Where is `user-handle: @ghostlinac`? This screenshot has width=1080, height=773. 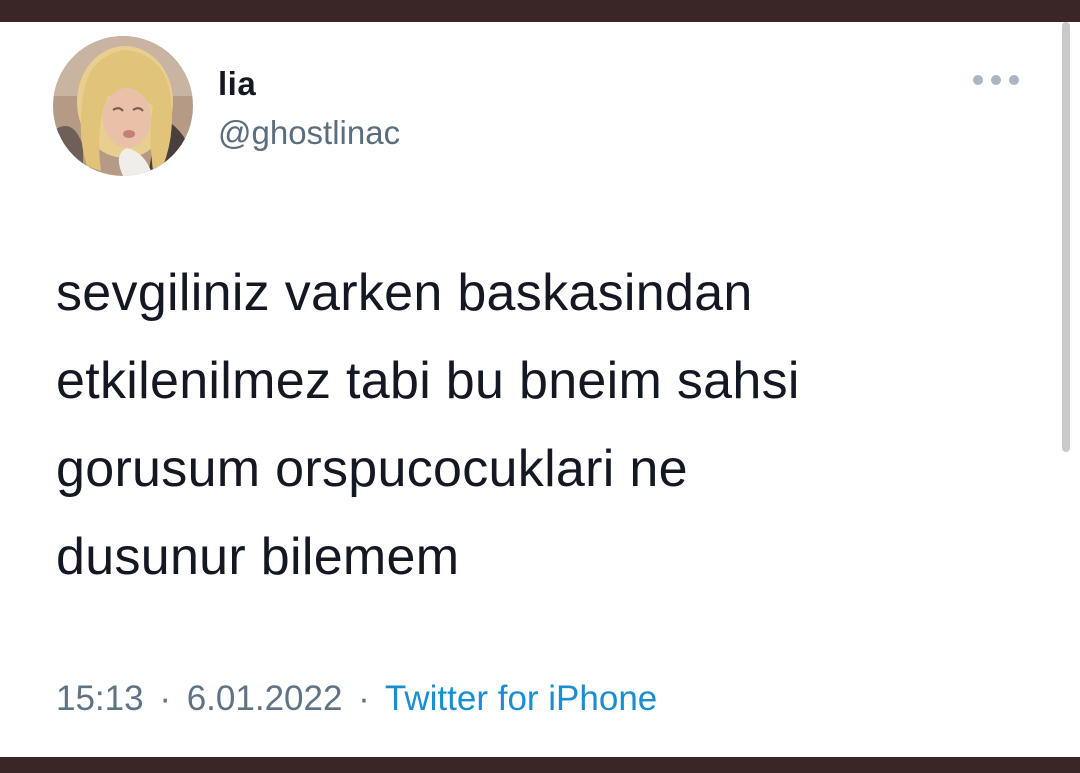 user-handle: @ghostlinac is located at coordinates (309, 133).